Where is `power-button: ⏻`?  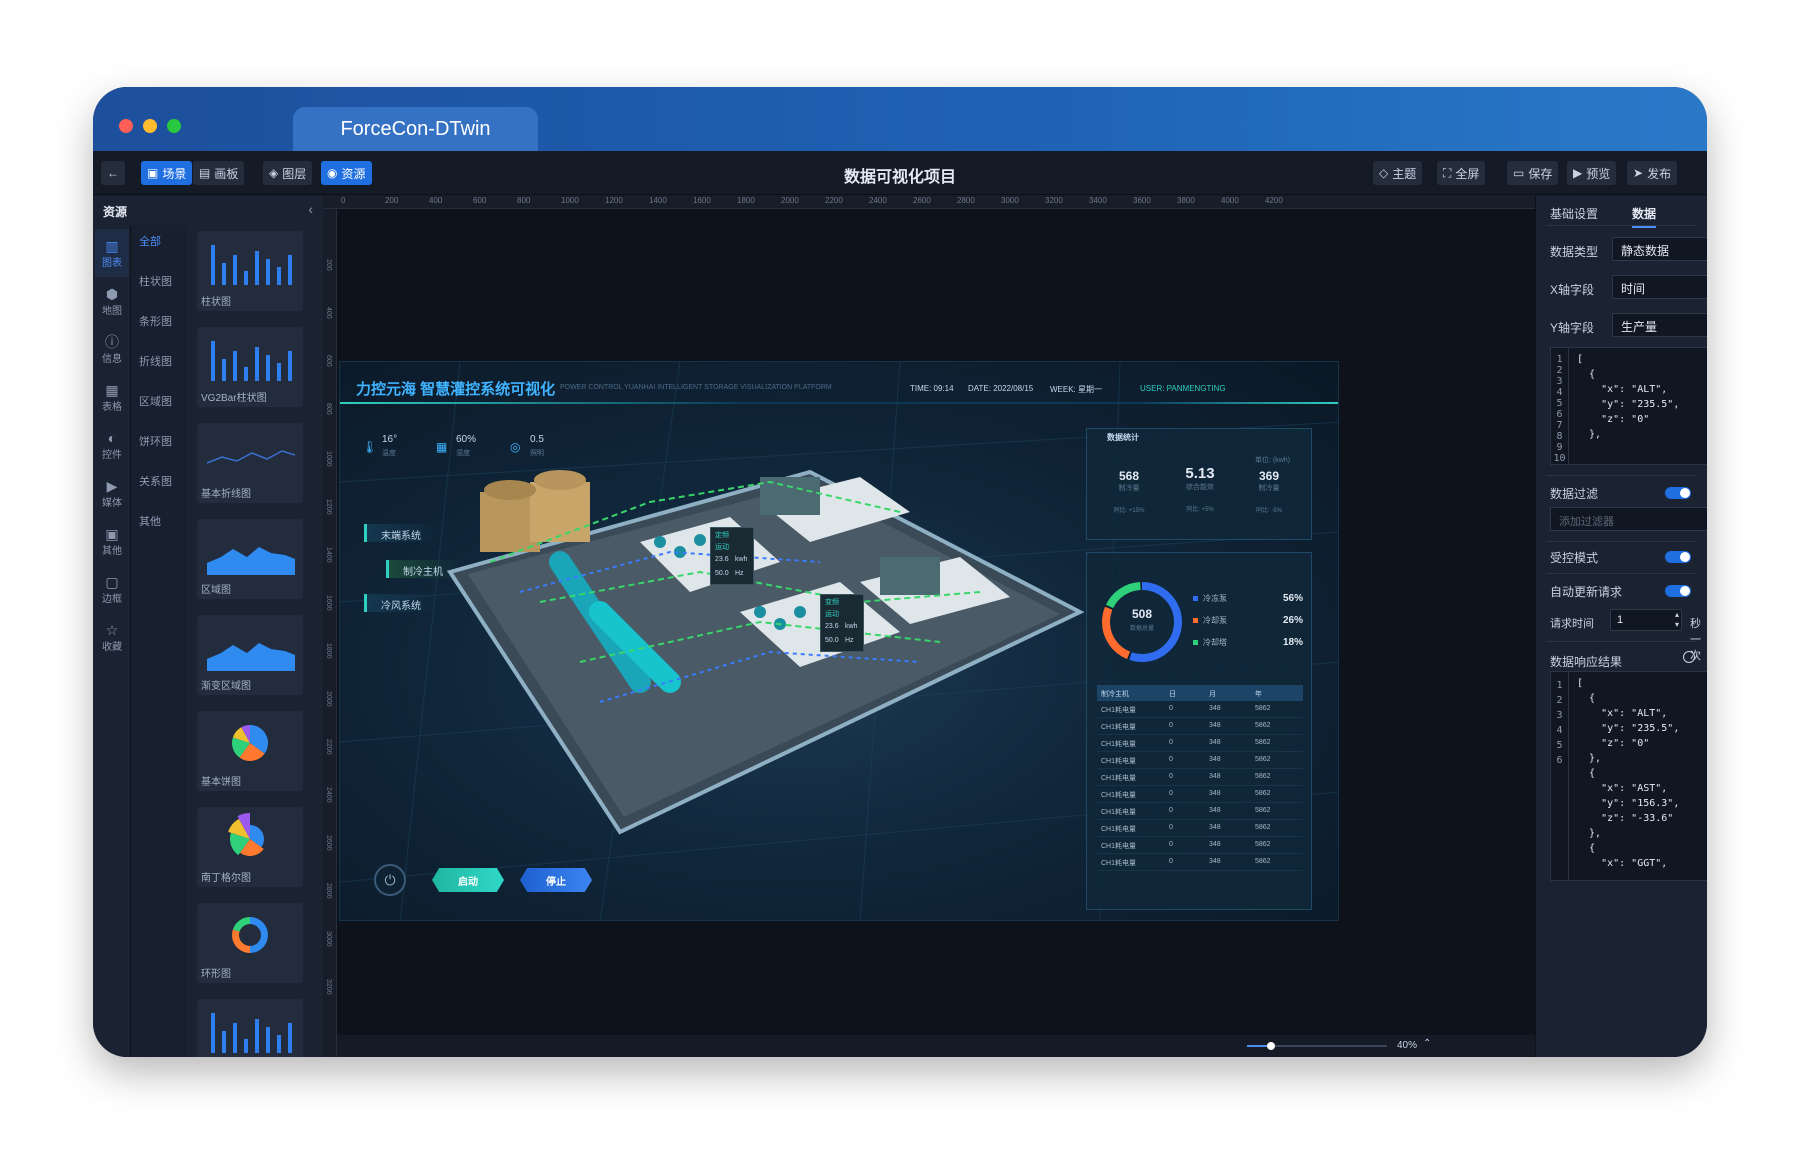
power-button: ⏻ is located at coordinates (390, 880).